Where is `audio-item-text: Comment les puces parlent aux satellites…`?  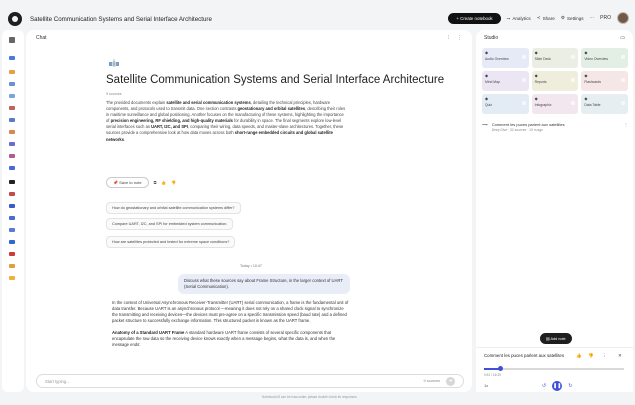
audio-item-text: Comment les puces parlent aux satellites… is located at coordinates (528, 127).